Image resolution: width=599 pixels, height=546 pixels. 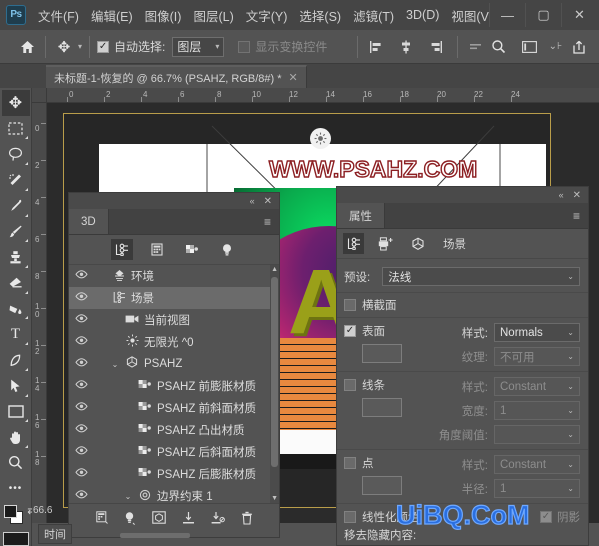 What do you see at coordinates (64, 47) in the screenshot?
I see `move-tool-icon: ✥` at bounding box center [64, 47].